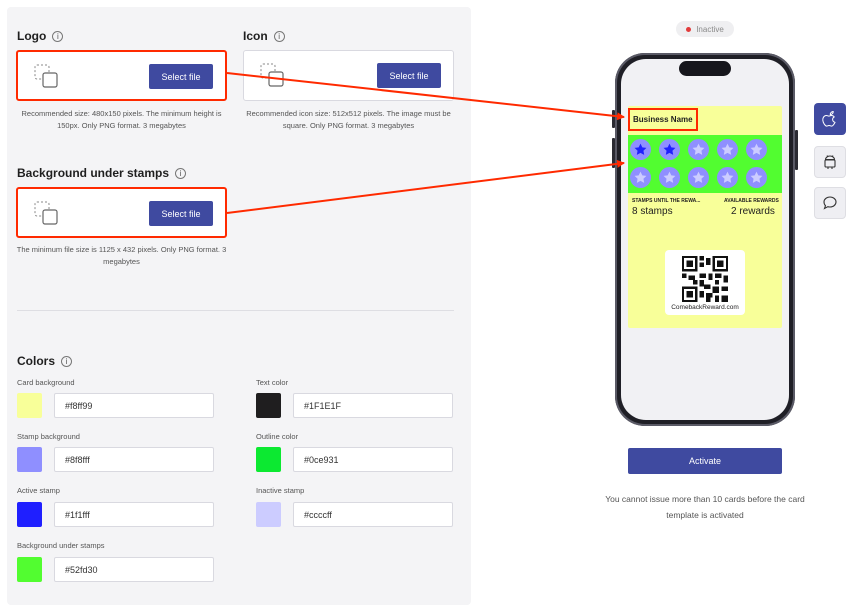  What do you see at coordinates (705, 461) in the screenshot?
I see `activate-button: Activate` at bounding box center [705, 461].